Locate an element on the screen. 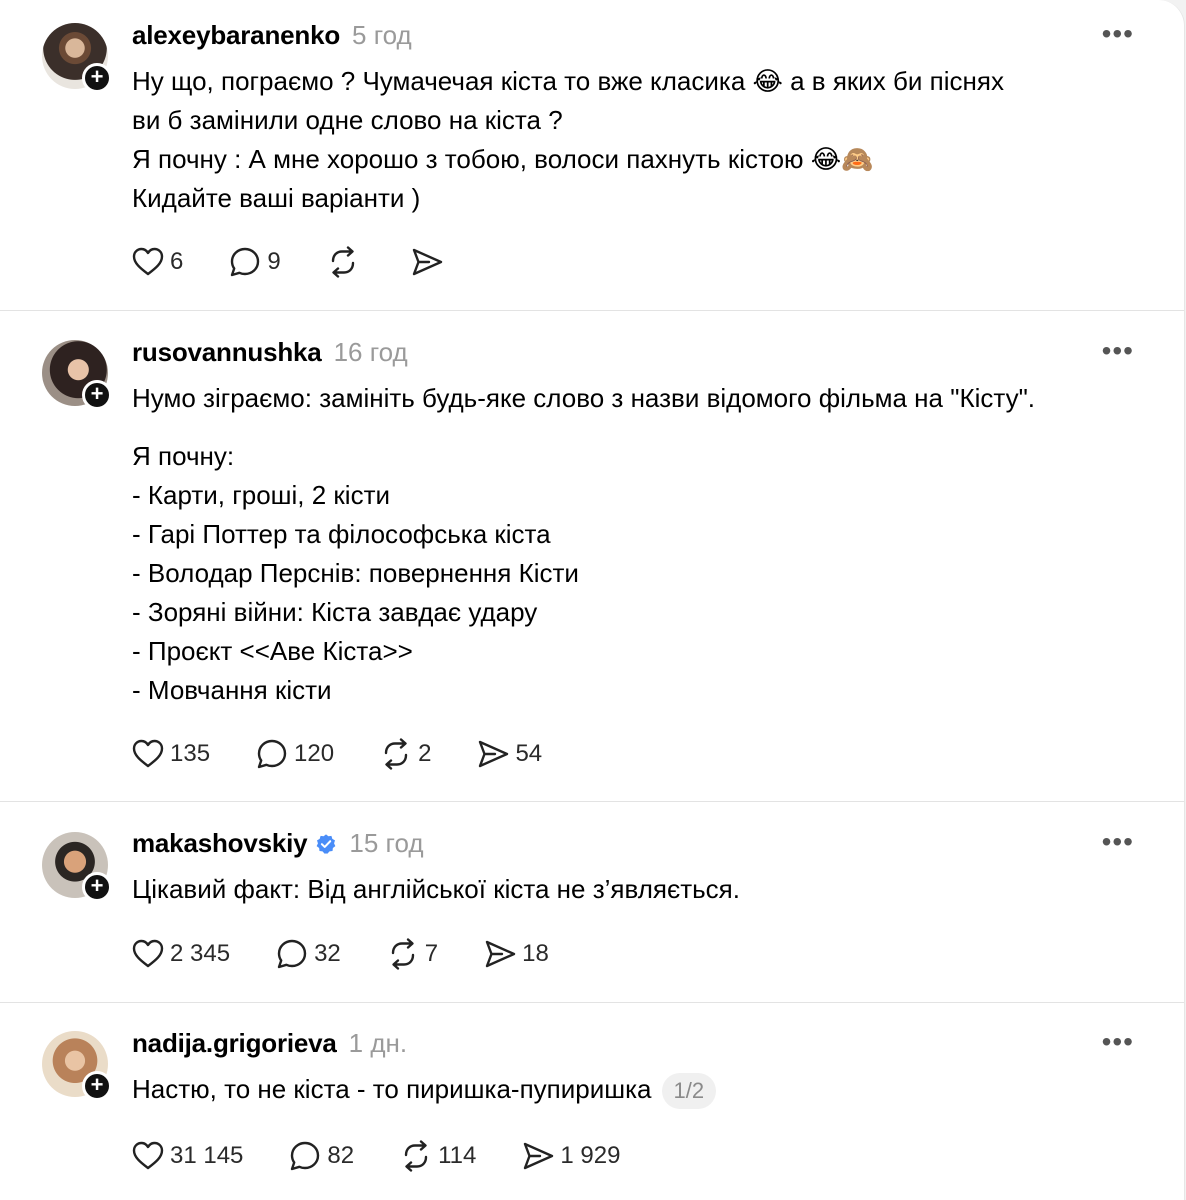  share-count: 1 929 is located at coordinates (590, 1155).